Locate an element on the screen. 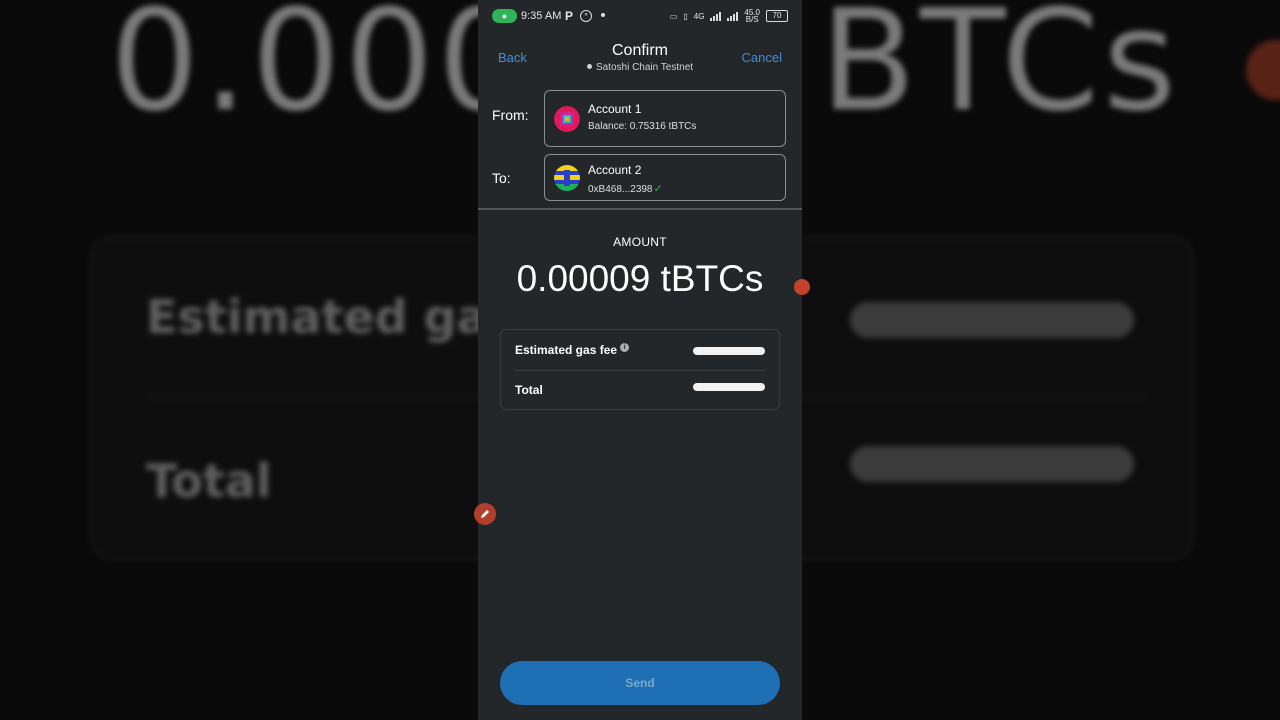 Image resolution: width=1280 pixels, height=720 pixels. vibrate-icon: ▯ is located at coordinates (685, 16).